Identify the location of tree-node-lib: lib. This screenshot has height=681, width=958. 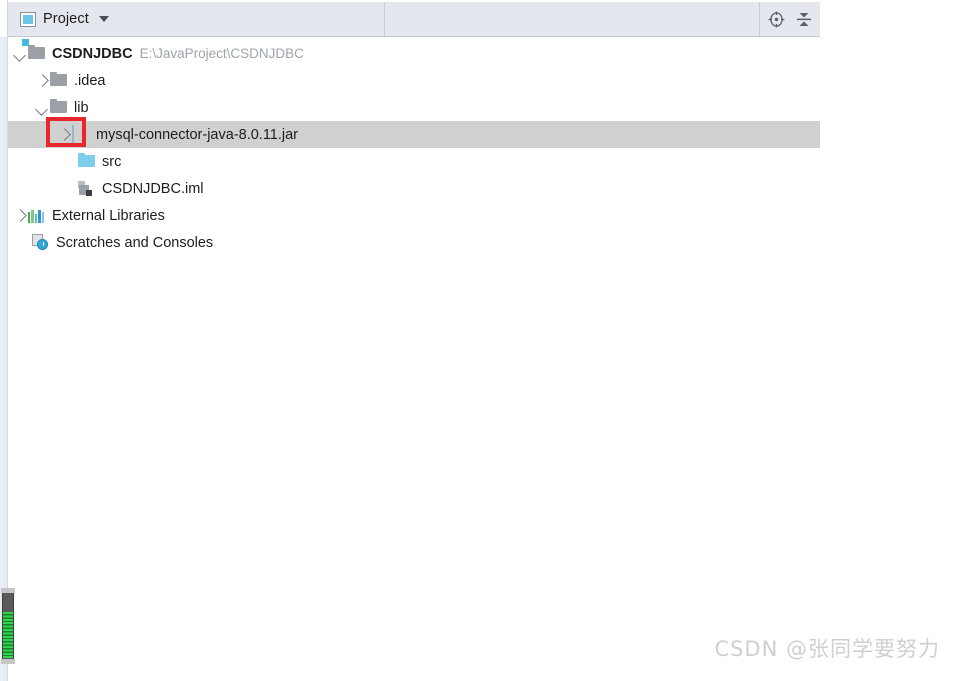
(414, 107).